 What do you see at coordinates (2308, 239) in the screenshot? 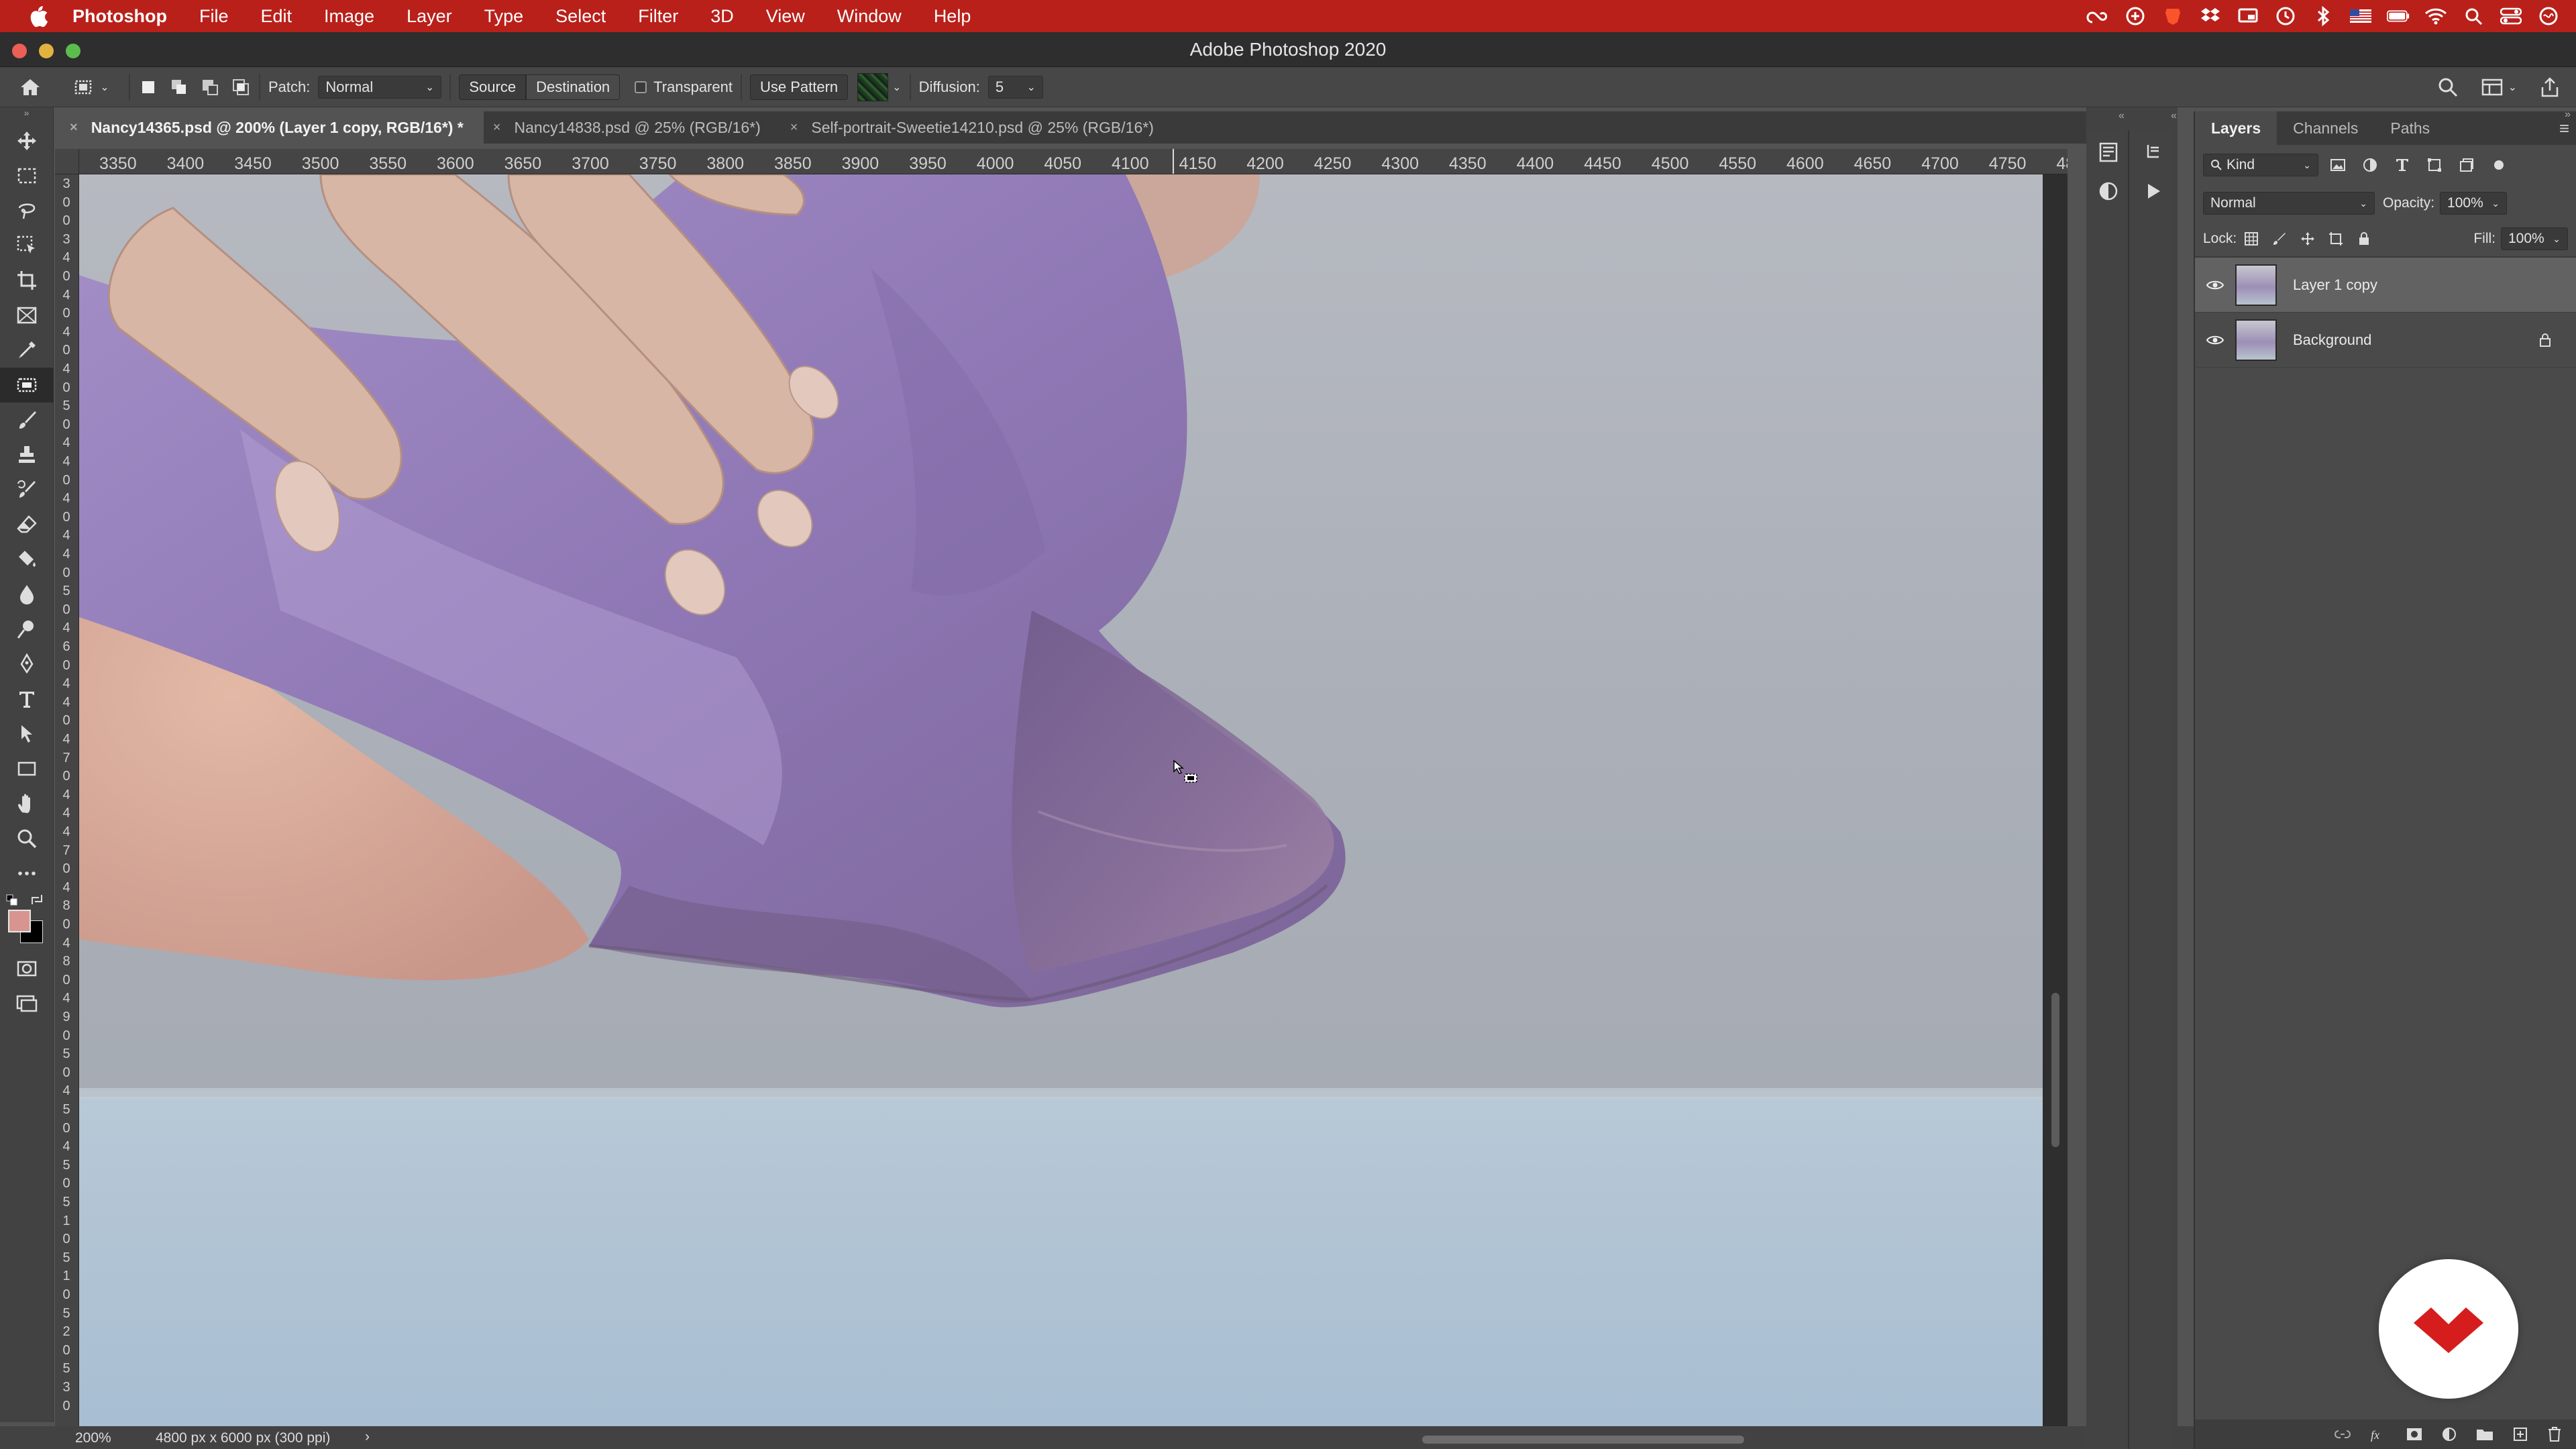
I see `lock-position-icon` at bounding box center [2308, 239].